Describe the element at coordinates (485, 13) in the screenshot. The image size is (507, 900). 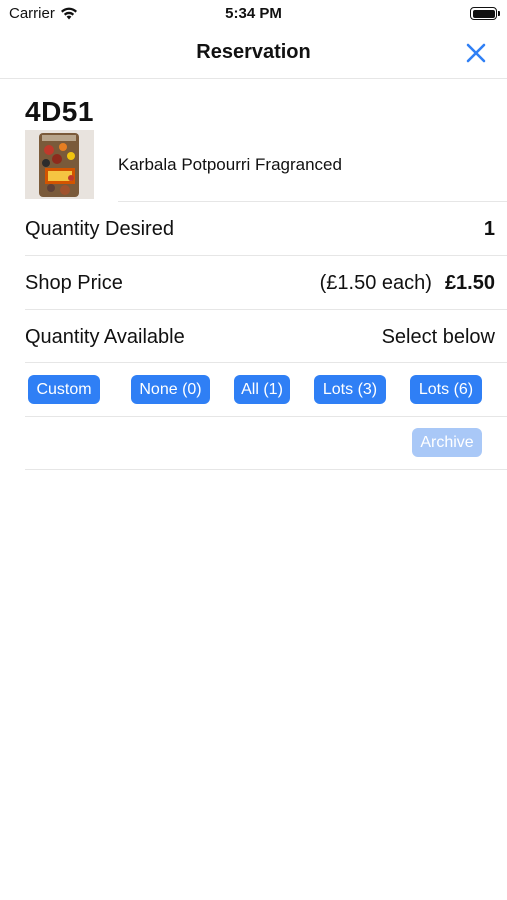
I see `battery-icon` at that location.